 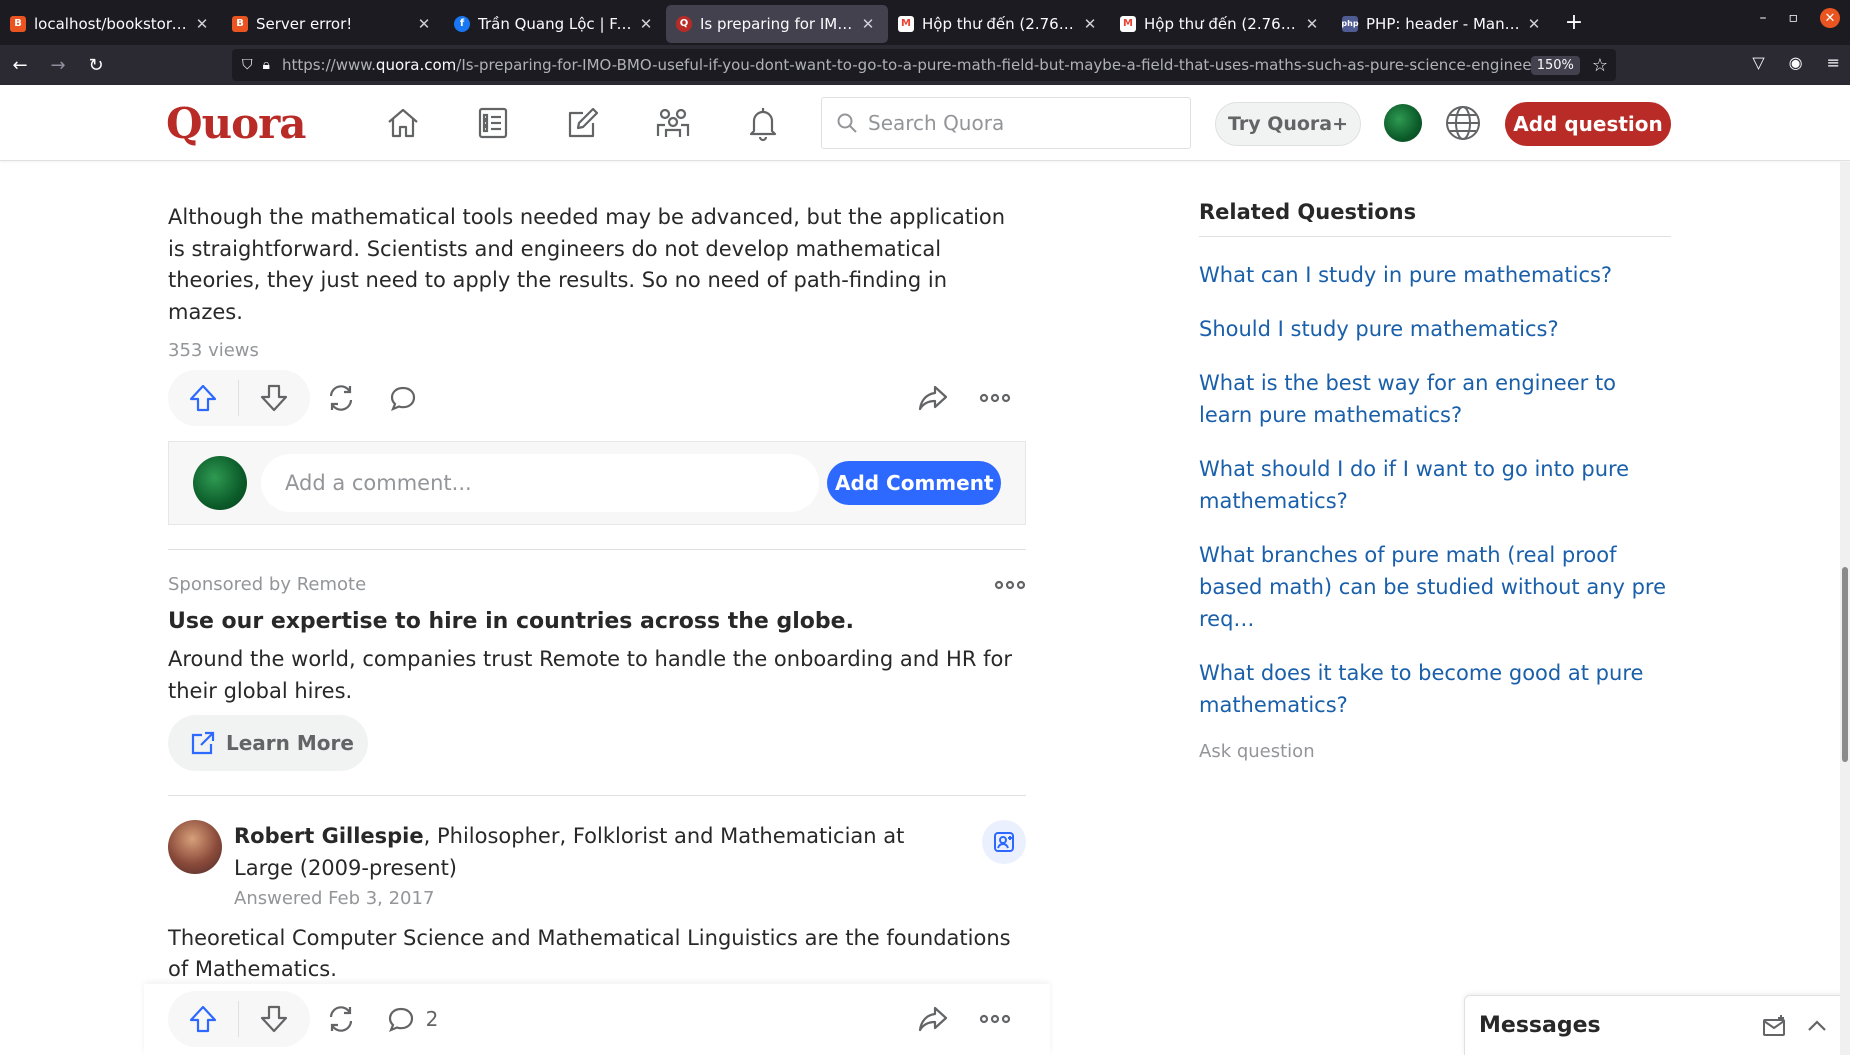 What do you see at coordinates (684, 23) in the screenshot?
I see `quora-favicon-icon: Q` at bounding box center [684, 23].